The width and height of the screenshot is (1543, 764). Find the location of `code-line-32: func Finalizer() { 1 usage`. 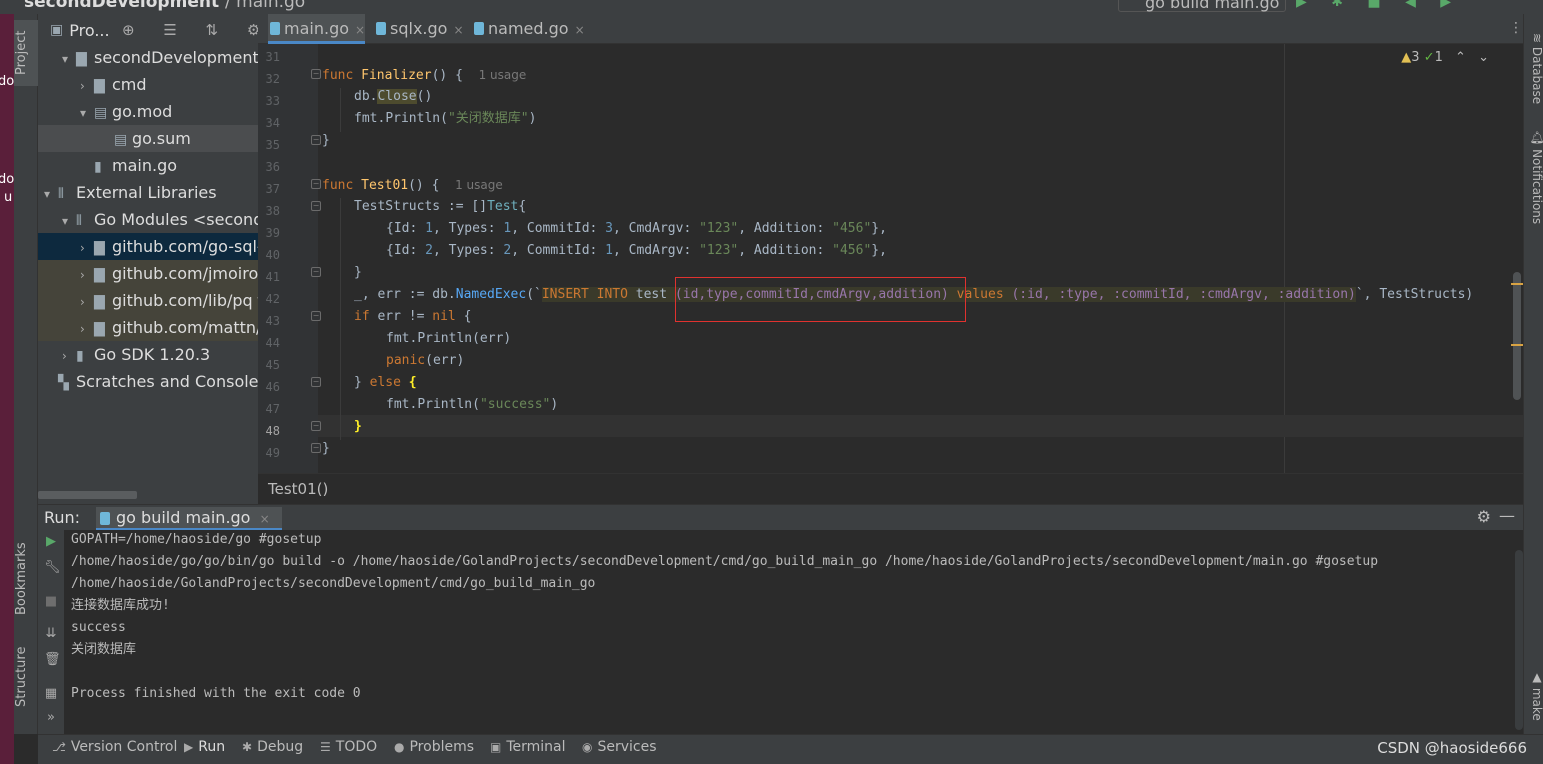

code-line-32: func Finalizer() { 1 usage is located at coordinates (424, 75).